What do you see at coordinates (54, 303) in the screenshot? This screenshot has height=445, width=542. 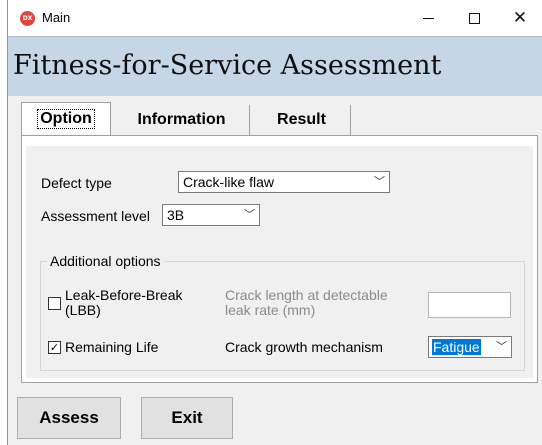 I see `lbb-checkbox` at bounding box center [54, 303].